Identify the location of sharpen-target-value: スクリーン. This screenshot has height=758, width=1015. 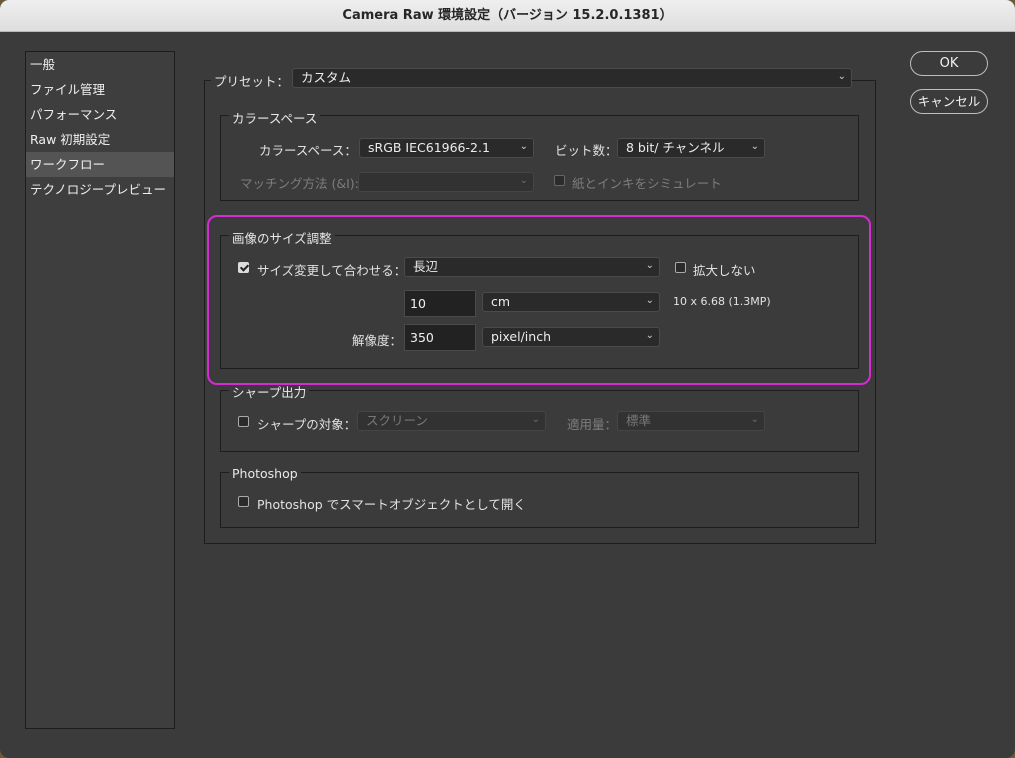
(397, 420).